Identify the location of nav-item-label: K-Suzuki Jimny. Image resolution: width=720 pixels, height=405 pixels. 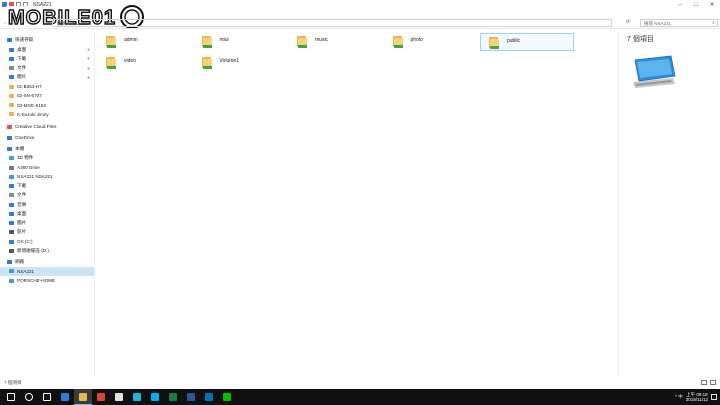
(33, 114).